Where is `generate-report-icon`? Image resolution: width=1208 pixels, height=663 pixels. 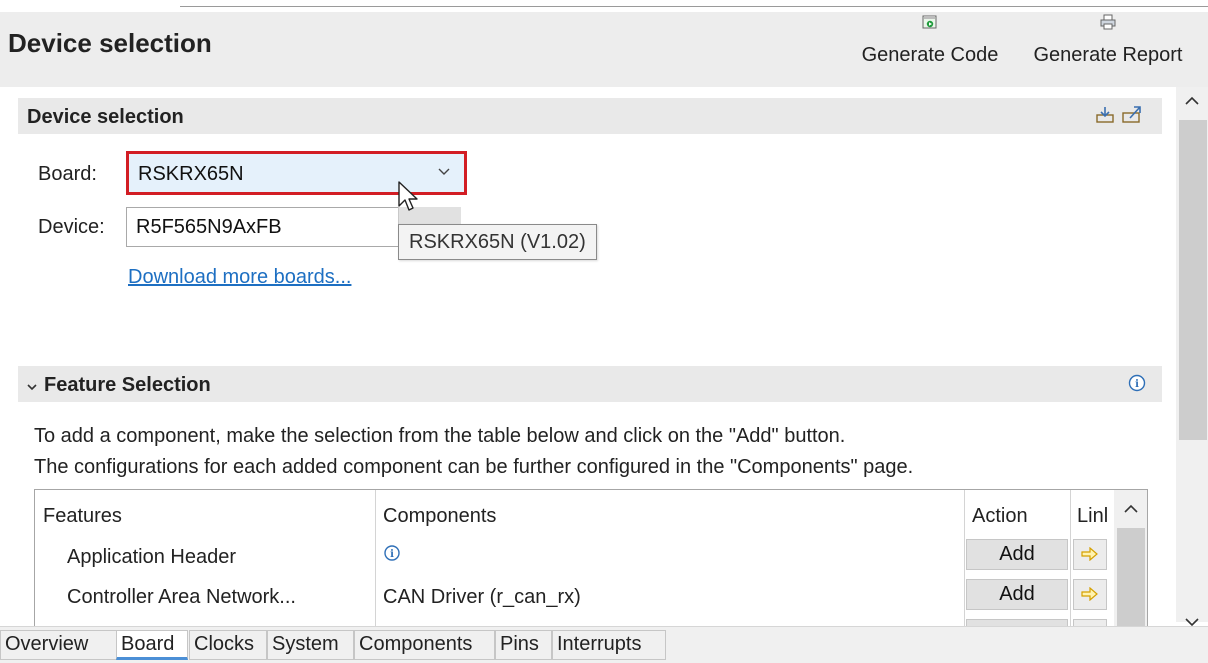 generate-report-icon is located at coordinates (1108, 22).